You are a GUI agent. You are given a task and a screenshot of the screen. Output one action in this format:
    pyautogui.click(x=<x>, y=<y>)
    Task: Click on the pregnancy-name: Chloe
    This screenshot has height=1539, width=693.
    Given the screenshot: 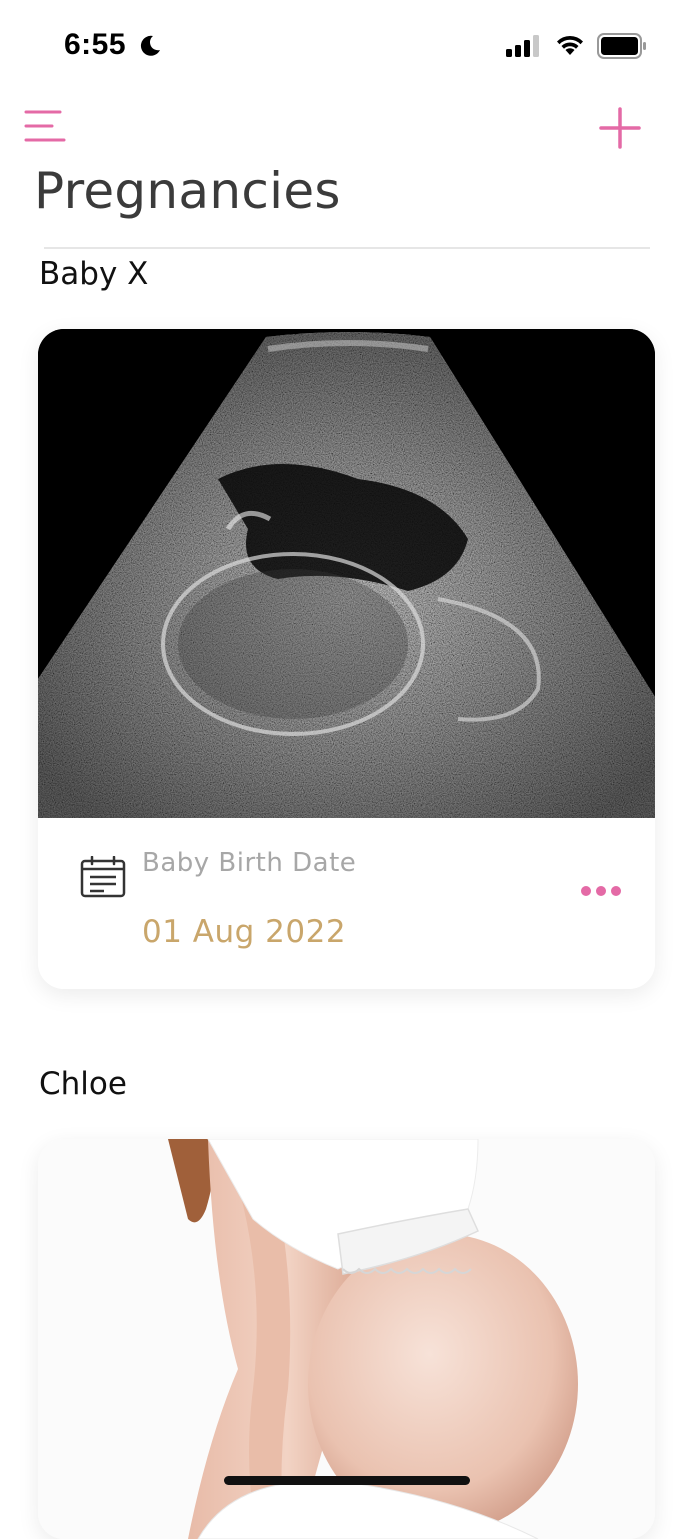 What is the action you would take?
    pyautogui.click(x=83, y=1084)
    